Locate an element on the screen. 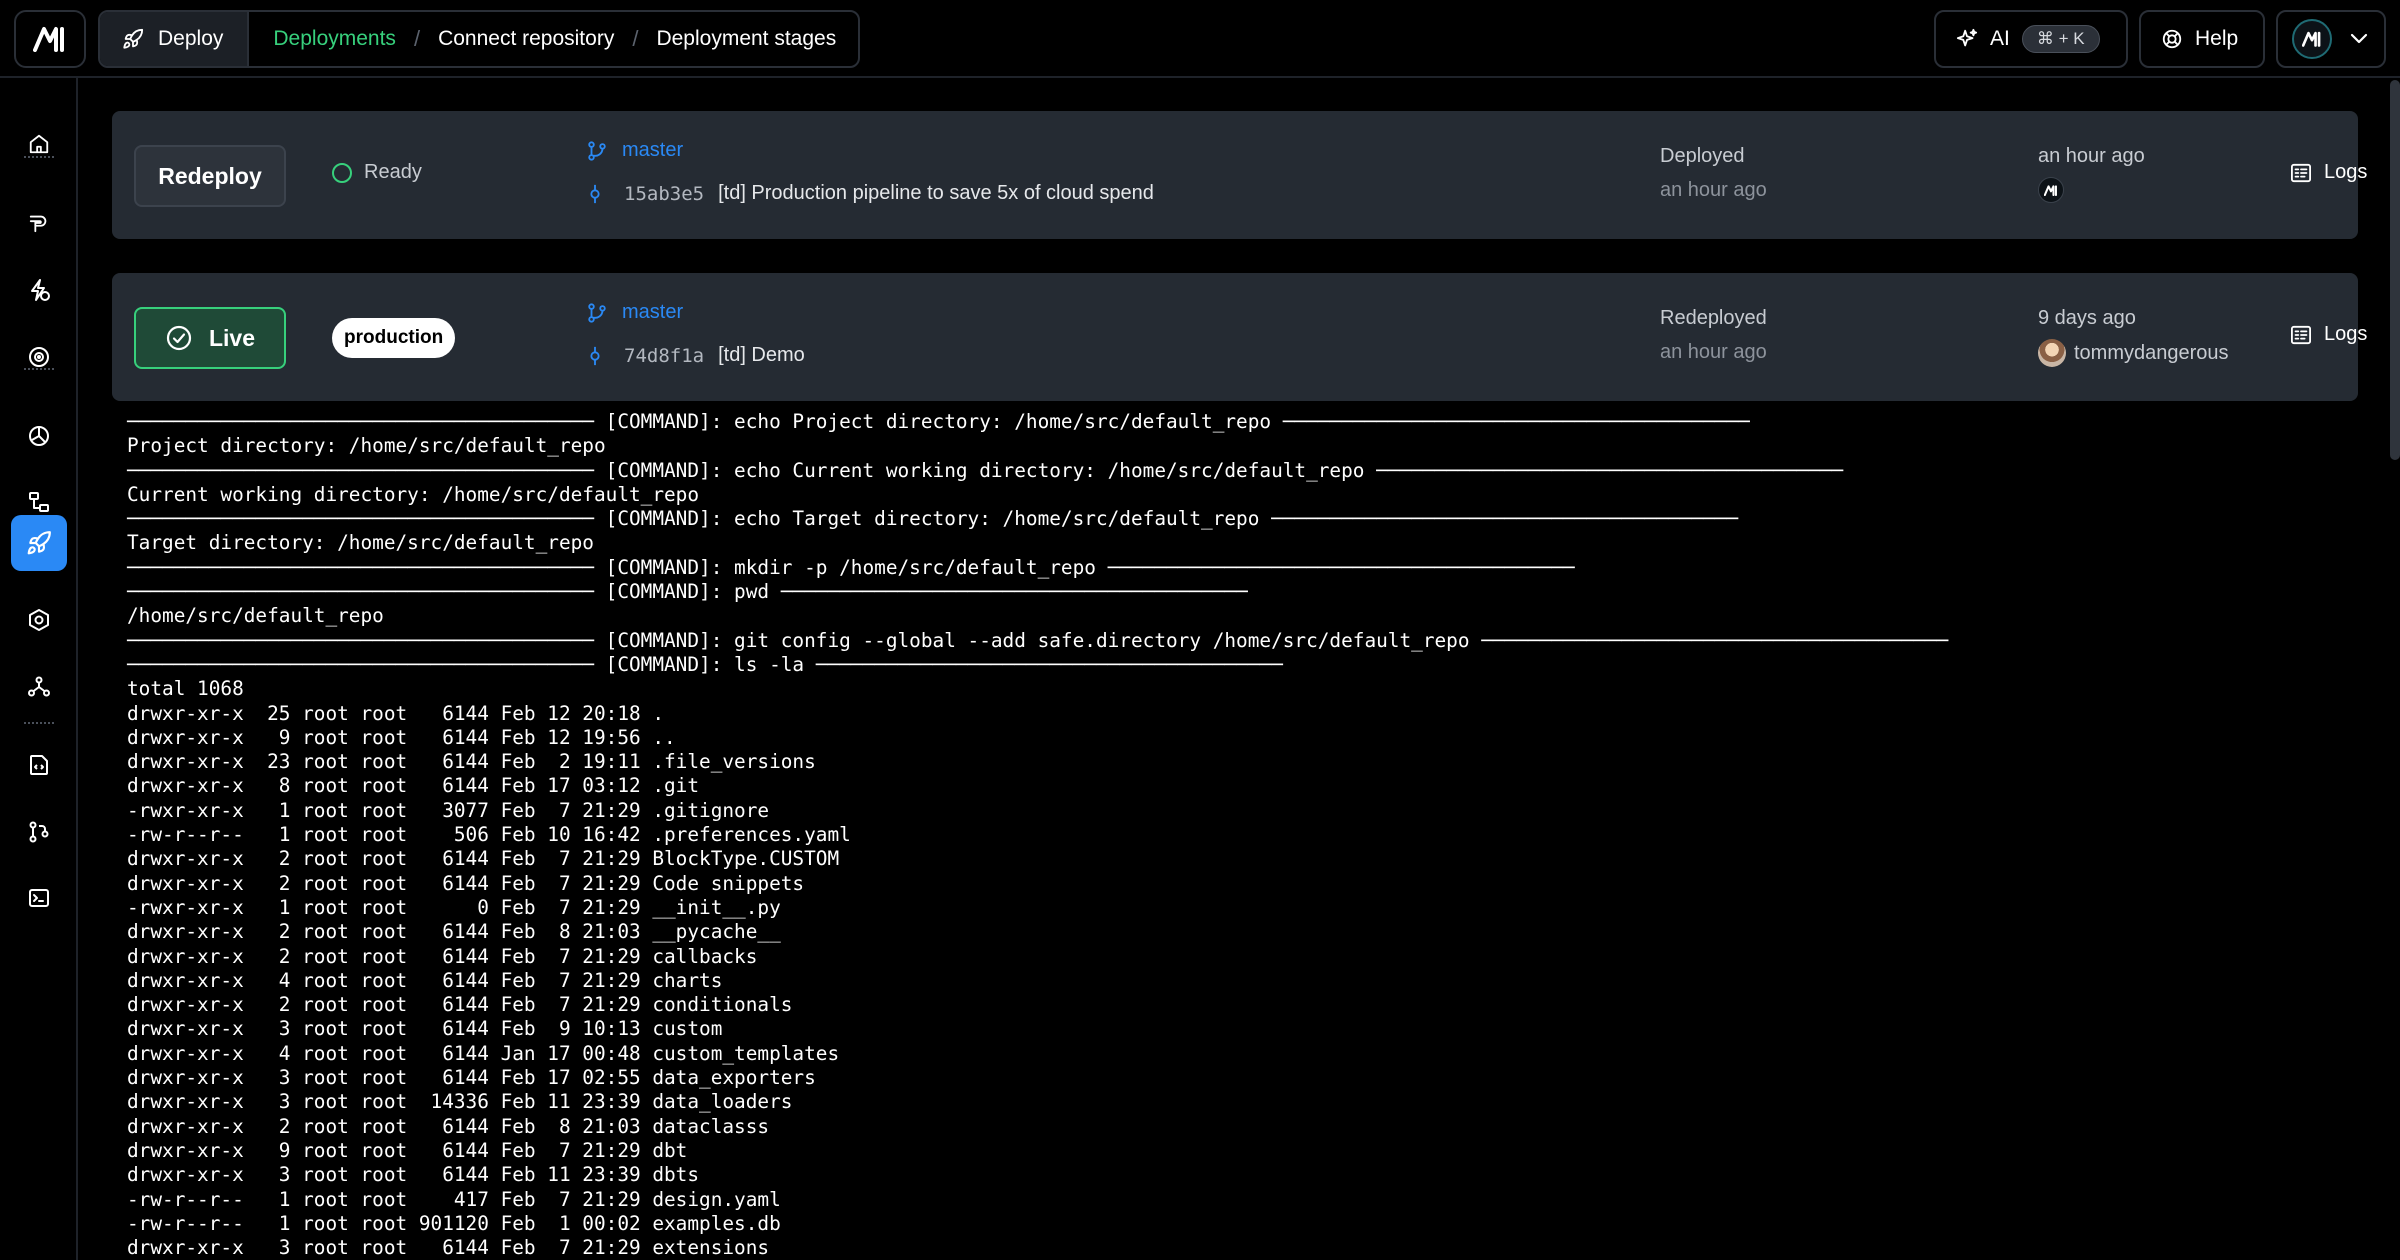  commit-hash: 74d8f1a is located at coordinates (664, 355).